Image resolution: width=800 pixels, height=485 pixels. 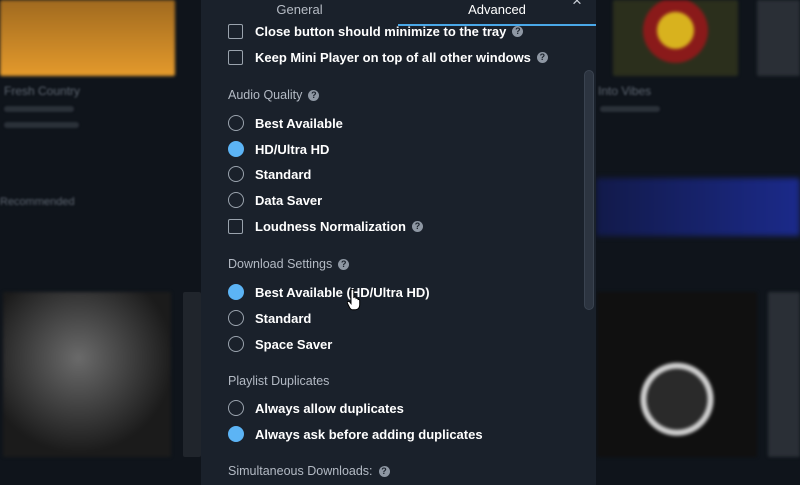 I want to click on close-icon: ×, so click(x=577, y=4).